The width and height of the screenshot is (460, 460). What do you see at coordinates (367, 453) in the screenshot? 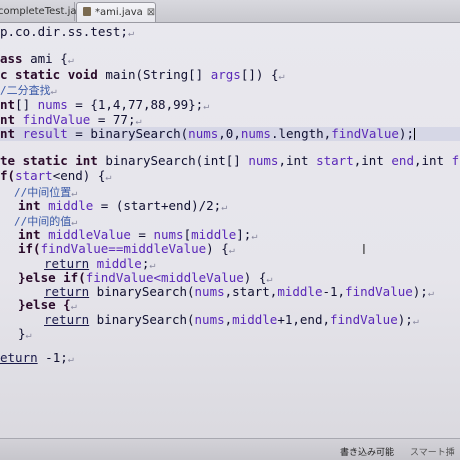
I see `write-mode-status: 書き込み可能` at bounding box center [367, 453].